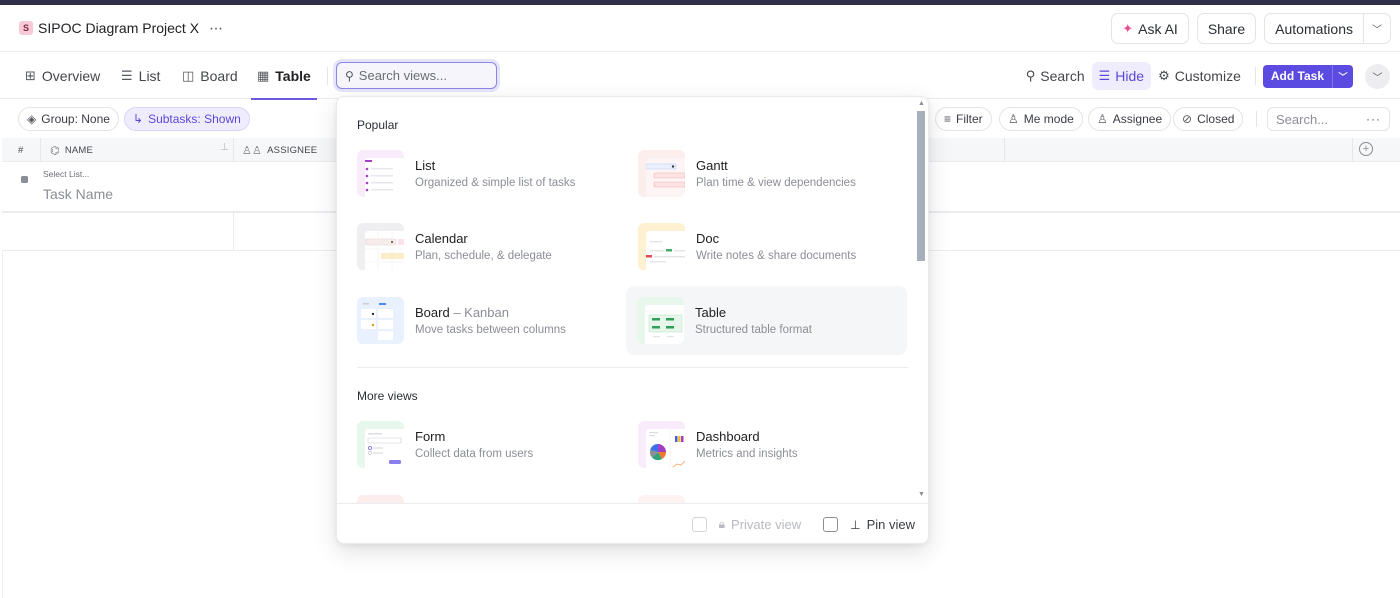  Describe the element at coordinates (1128, 28) in the screenshot. I see `sparkle-icon: ✦` at that location.